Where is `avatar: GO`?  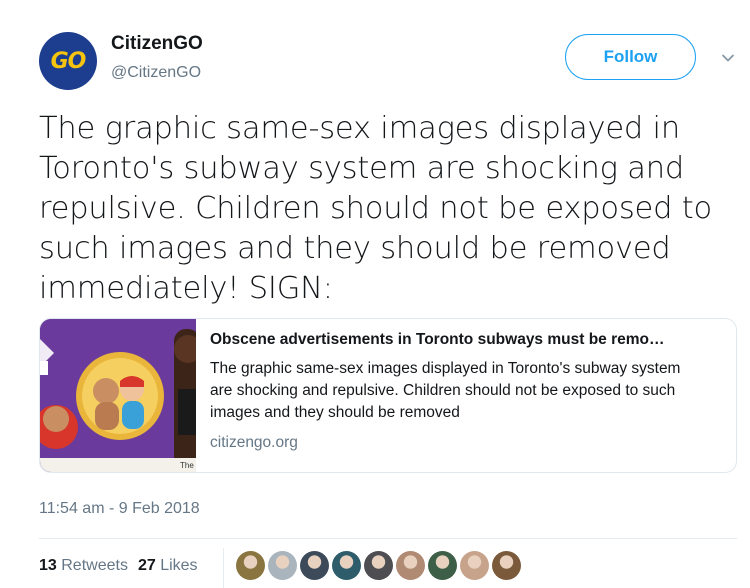
avatar: GO is located at coordinates (68, 61).